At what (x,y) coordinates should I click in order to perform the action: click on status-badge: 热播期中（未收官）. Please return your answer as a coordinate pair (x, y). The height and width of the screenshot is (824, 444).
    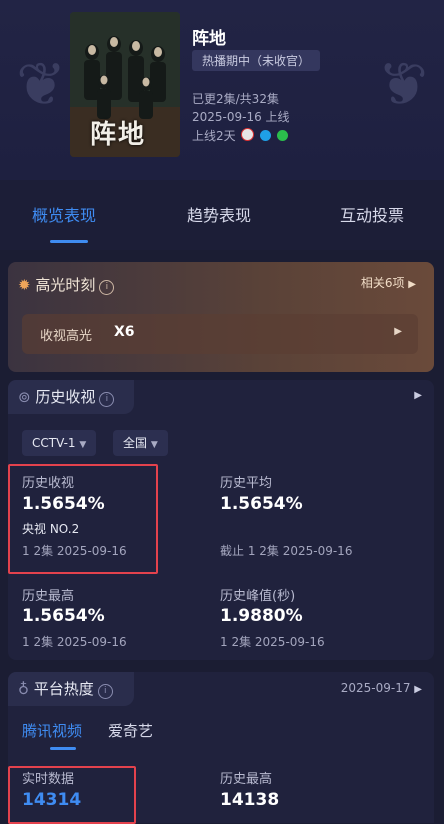
    Looking at the image, I should click on (256, 60).